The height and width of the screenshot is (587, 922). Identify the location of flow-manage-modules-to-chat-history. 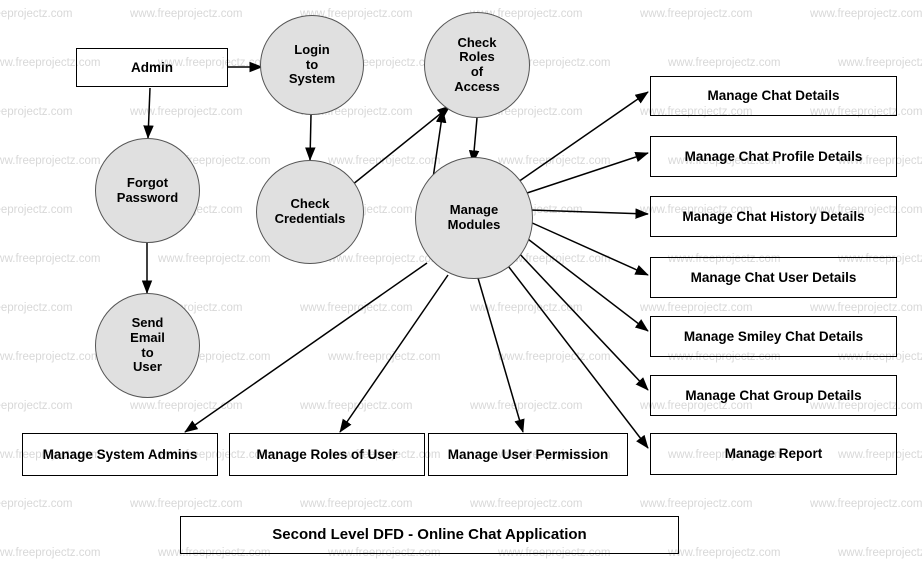
(589, 213).